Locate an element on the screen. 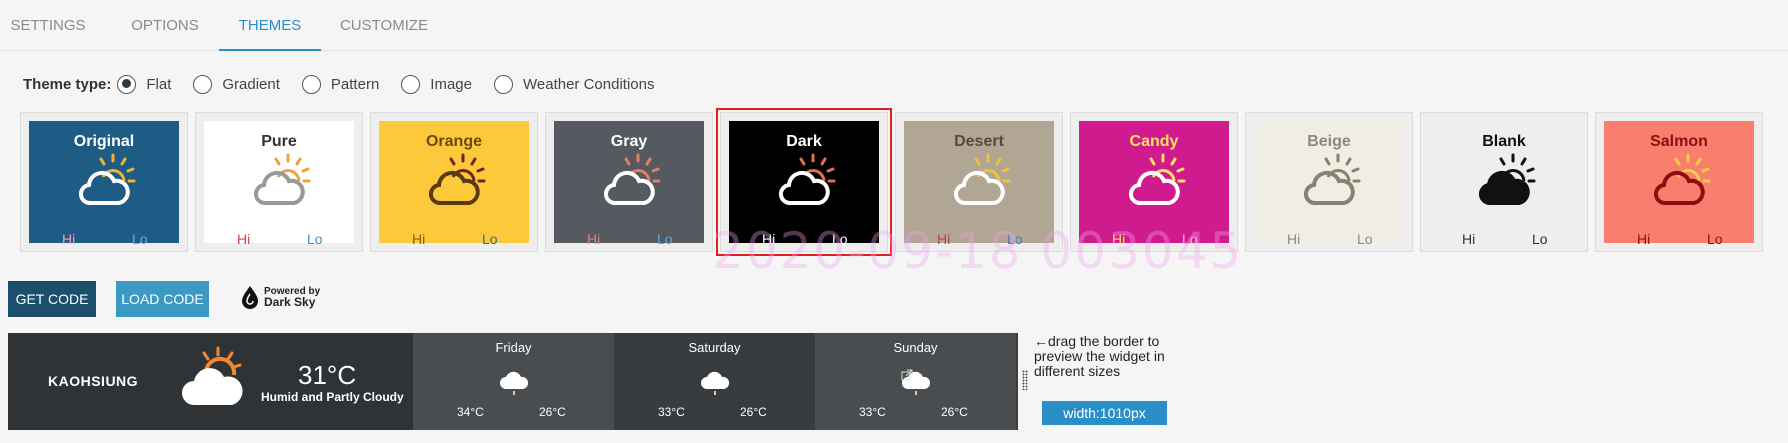 This screenshot has width=1788, height=443. widget-city: KAOHSIUNG is located at coordinates (93, 381).